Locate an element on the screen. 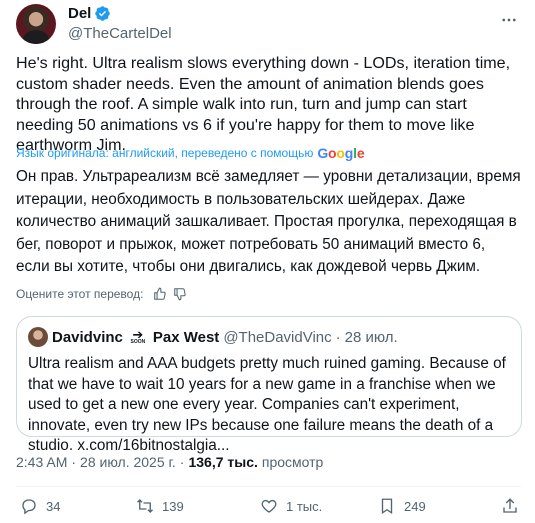  reply-count: 34 is located at coordinates (53, 506).